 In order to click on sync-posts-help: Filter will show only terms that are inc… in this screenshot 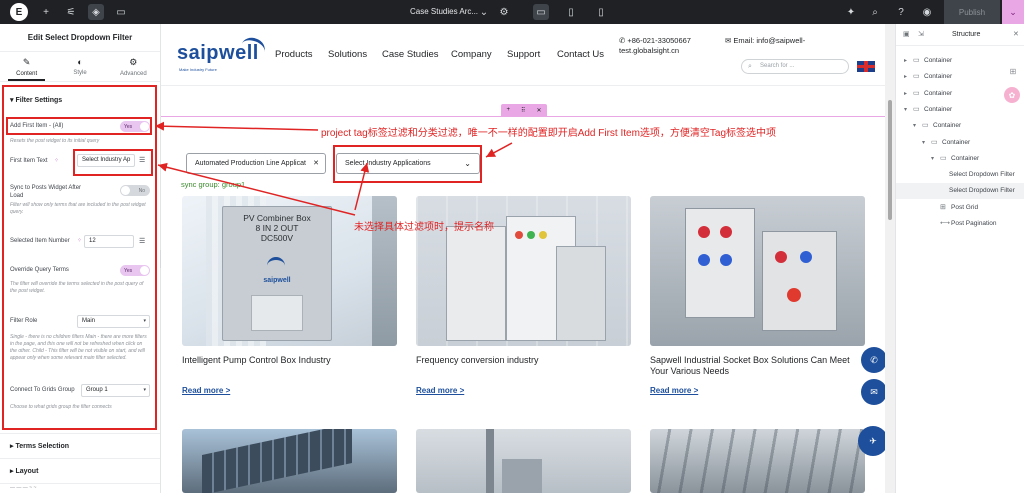, I will do `click(78, 208)`.